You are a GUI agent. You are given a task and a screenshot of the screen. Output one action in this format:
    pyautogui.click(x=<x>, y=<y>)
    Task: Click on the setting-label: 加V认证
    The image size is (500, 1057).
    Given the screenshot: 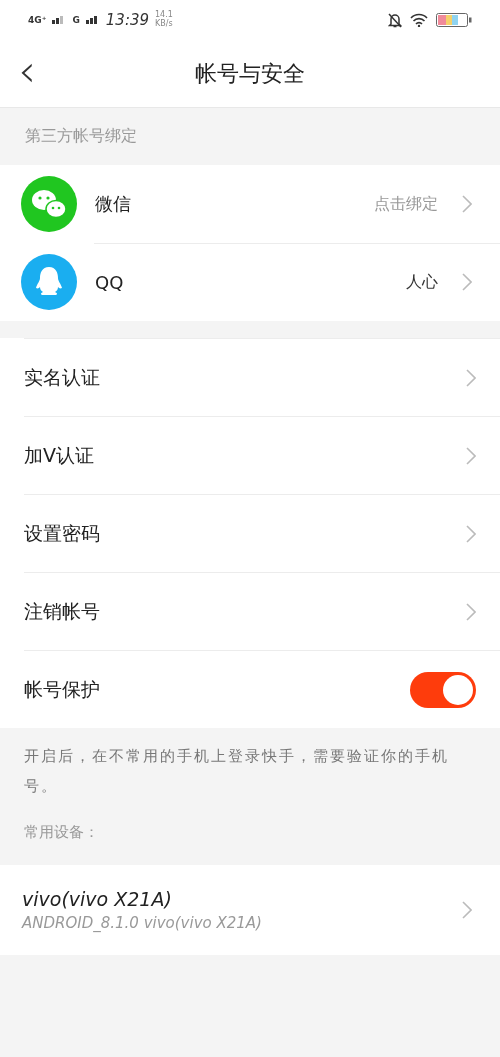 What is the action you would take?
    pyautogui.click(x=59, y=455)
    